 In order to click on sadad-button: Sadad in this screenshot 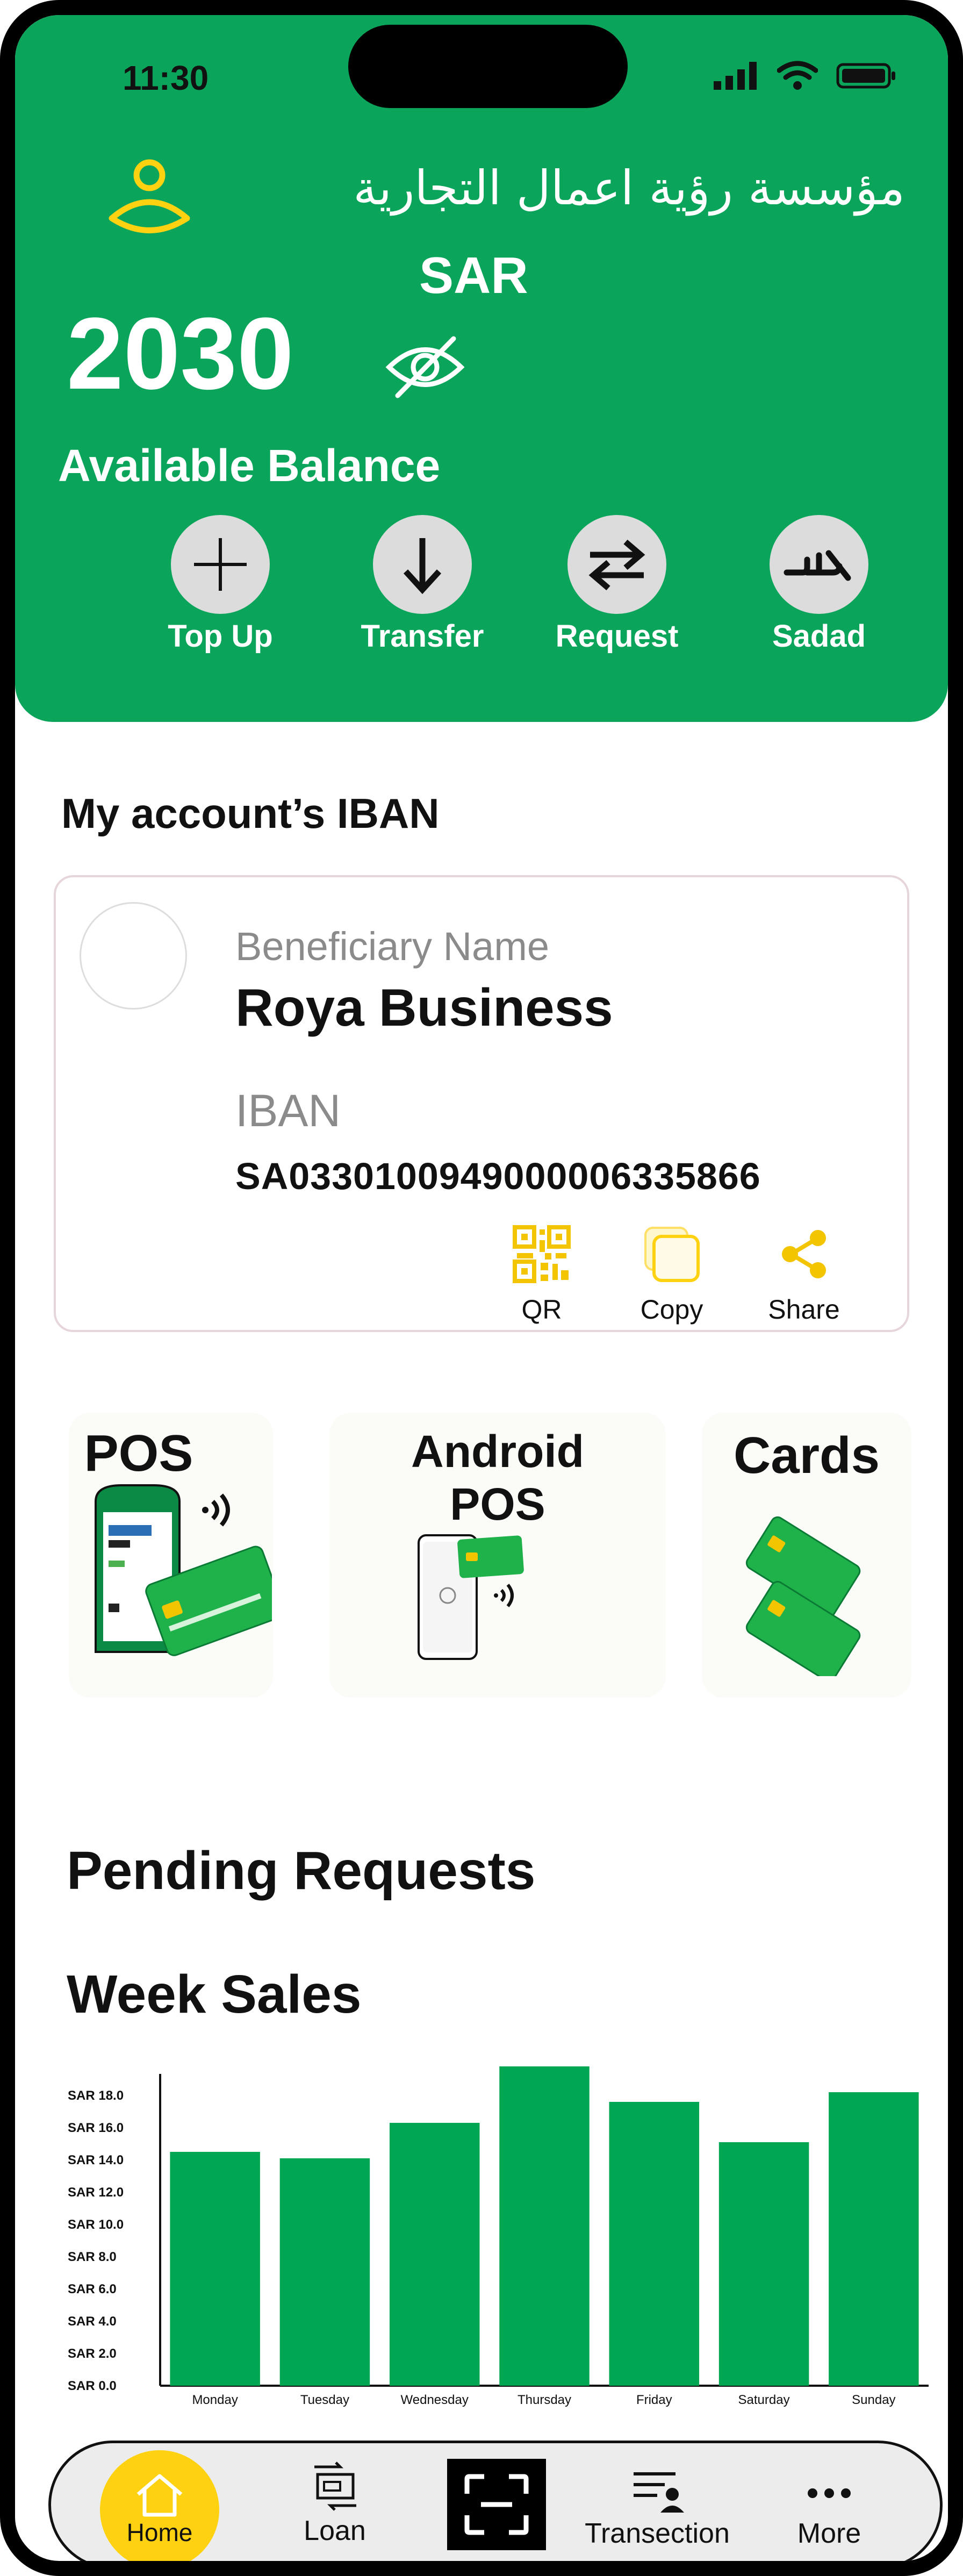, I will do `click(819, 584)`.